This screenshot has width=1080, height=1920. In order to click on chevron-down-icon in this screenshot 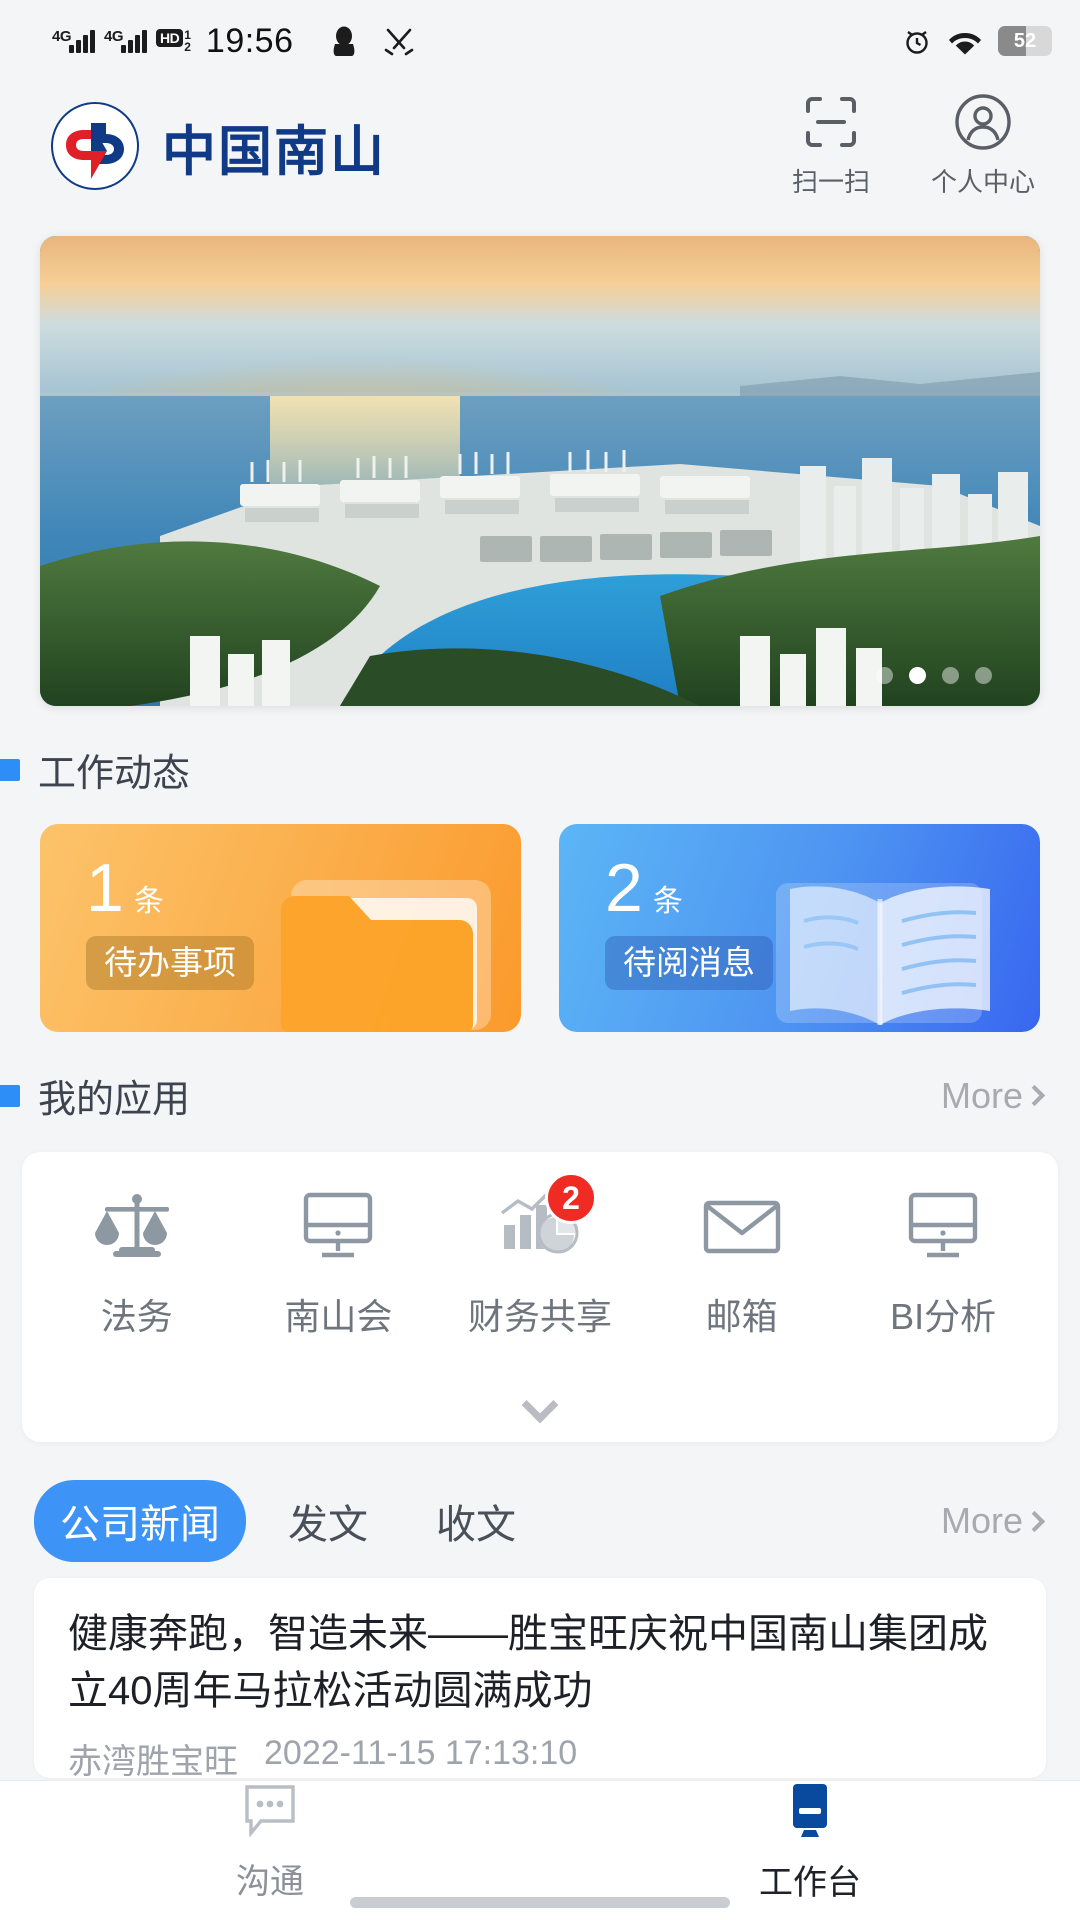, I will do `click(540, 1405)`.